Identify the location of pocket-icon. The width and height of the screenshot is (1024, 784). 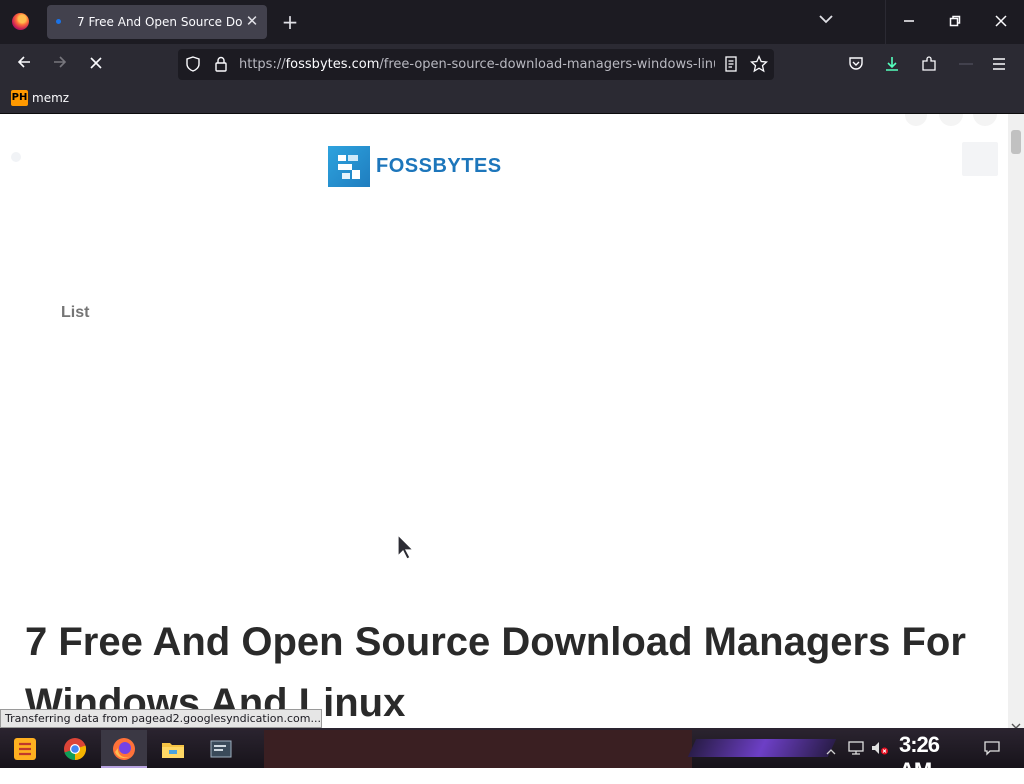
(856, 64).